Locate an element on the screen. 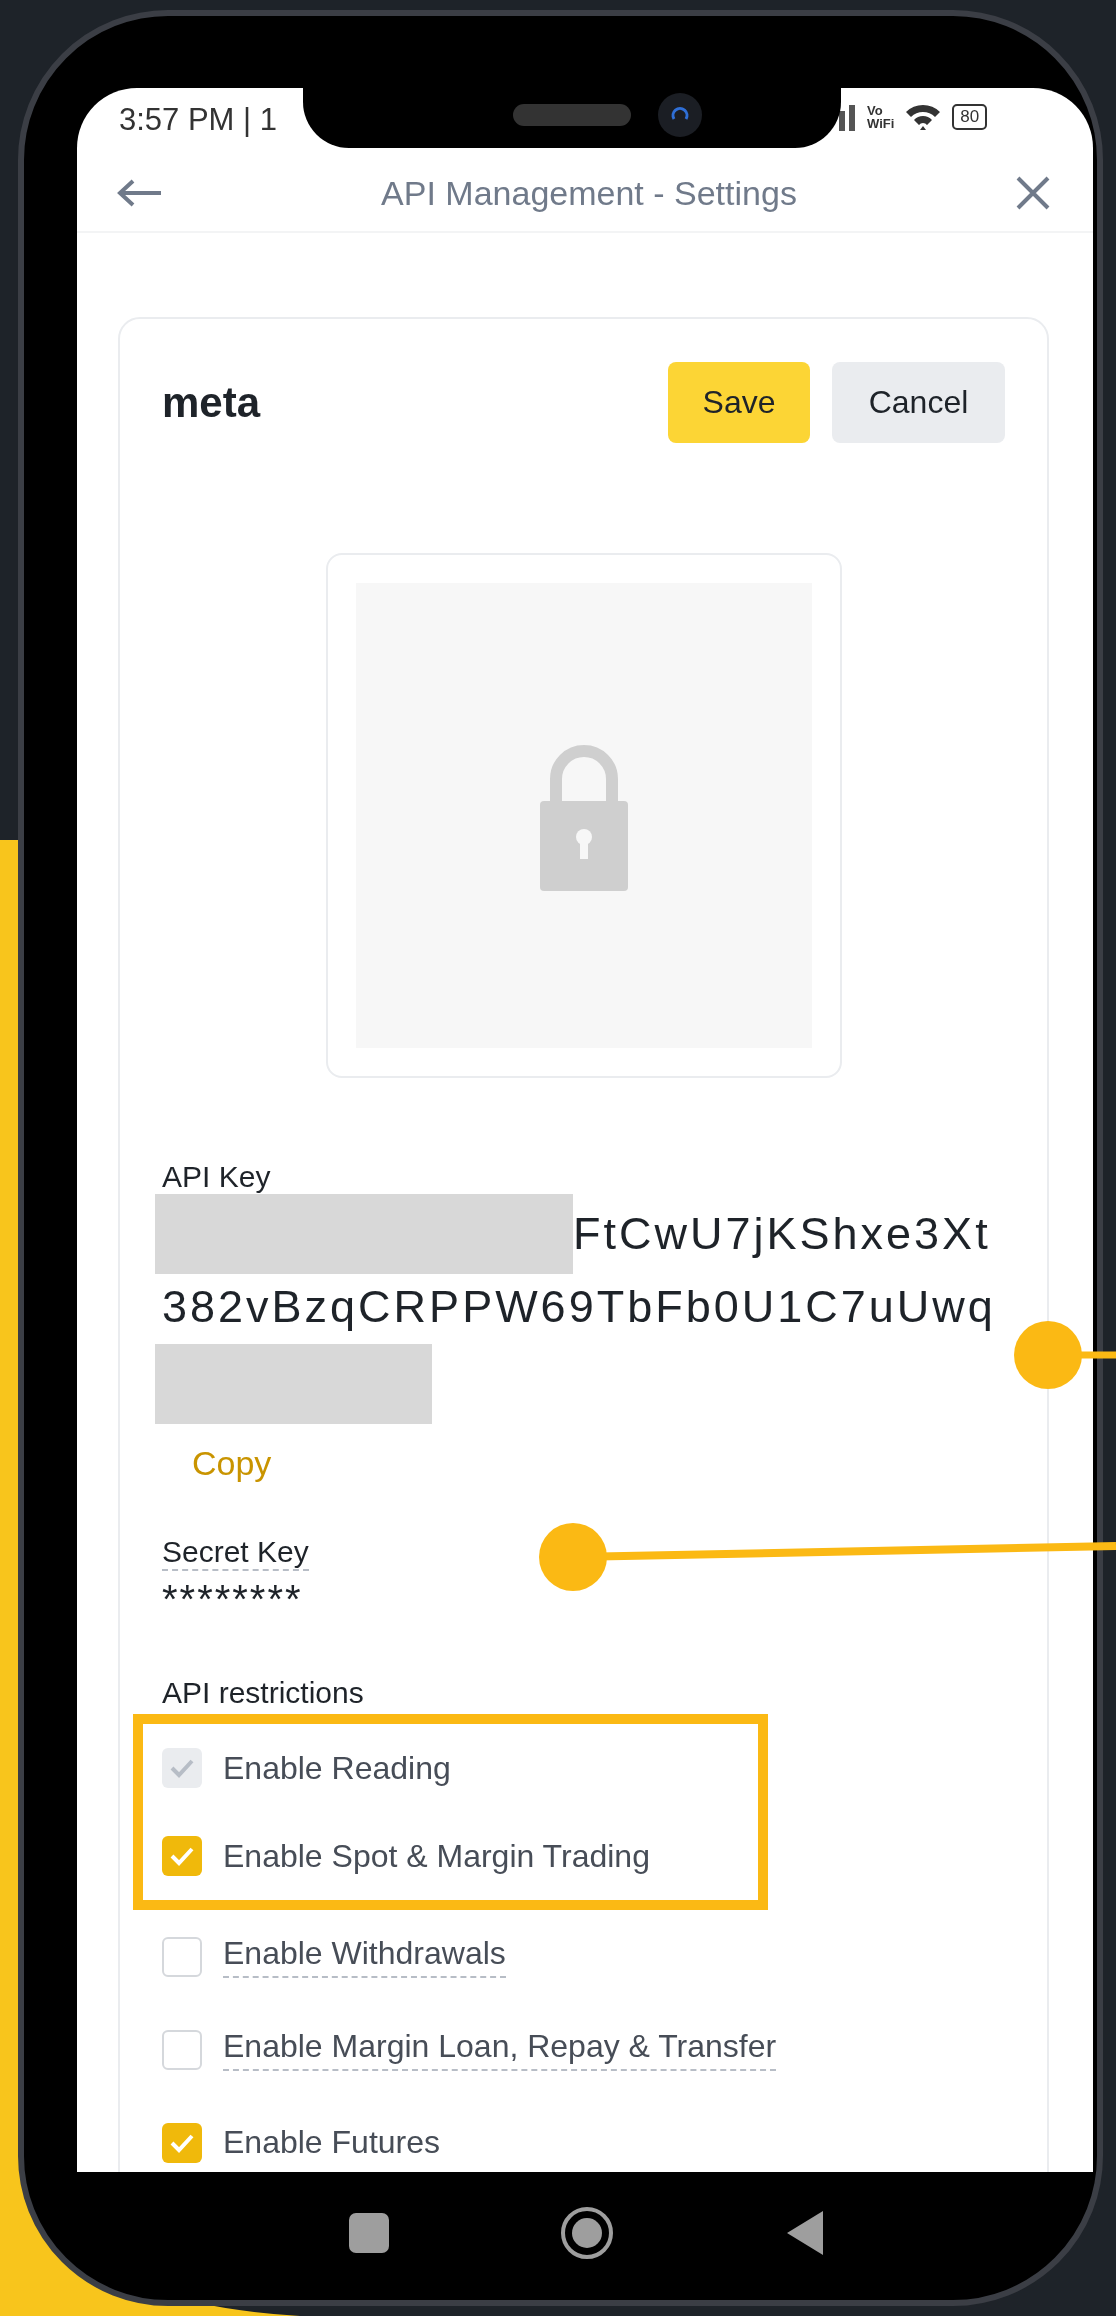  signal-icon is located at coordinates (847, 117).